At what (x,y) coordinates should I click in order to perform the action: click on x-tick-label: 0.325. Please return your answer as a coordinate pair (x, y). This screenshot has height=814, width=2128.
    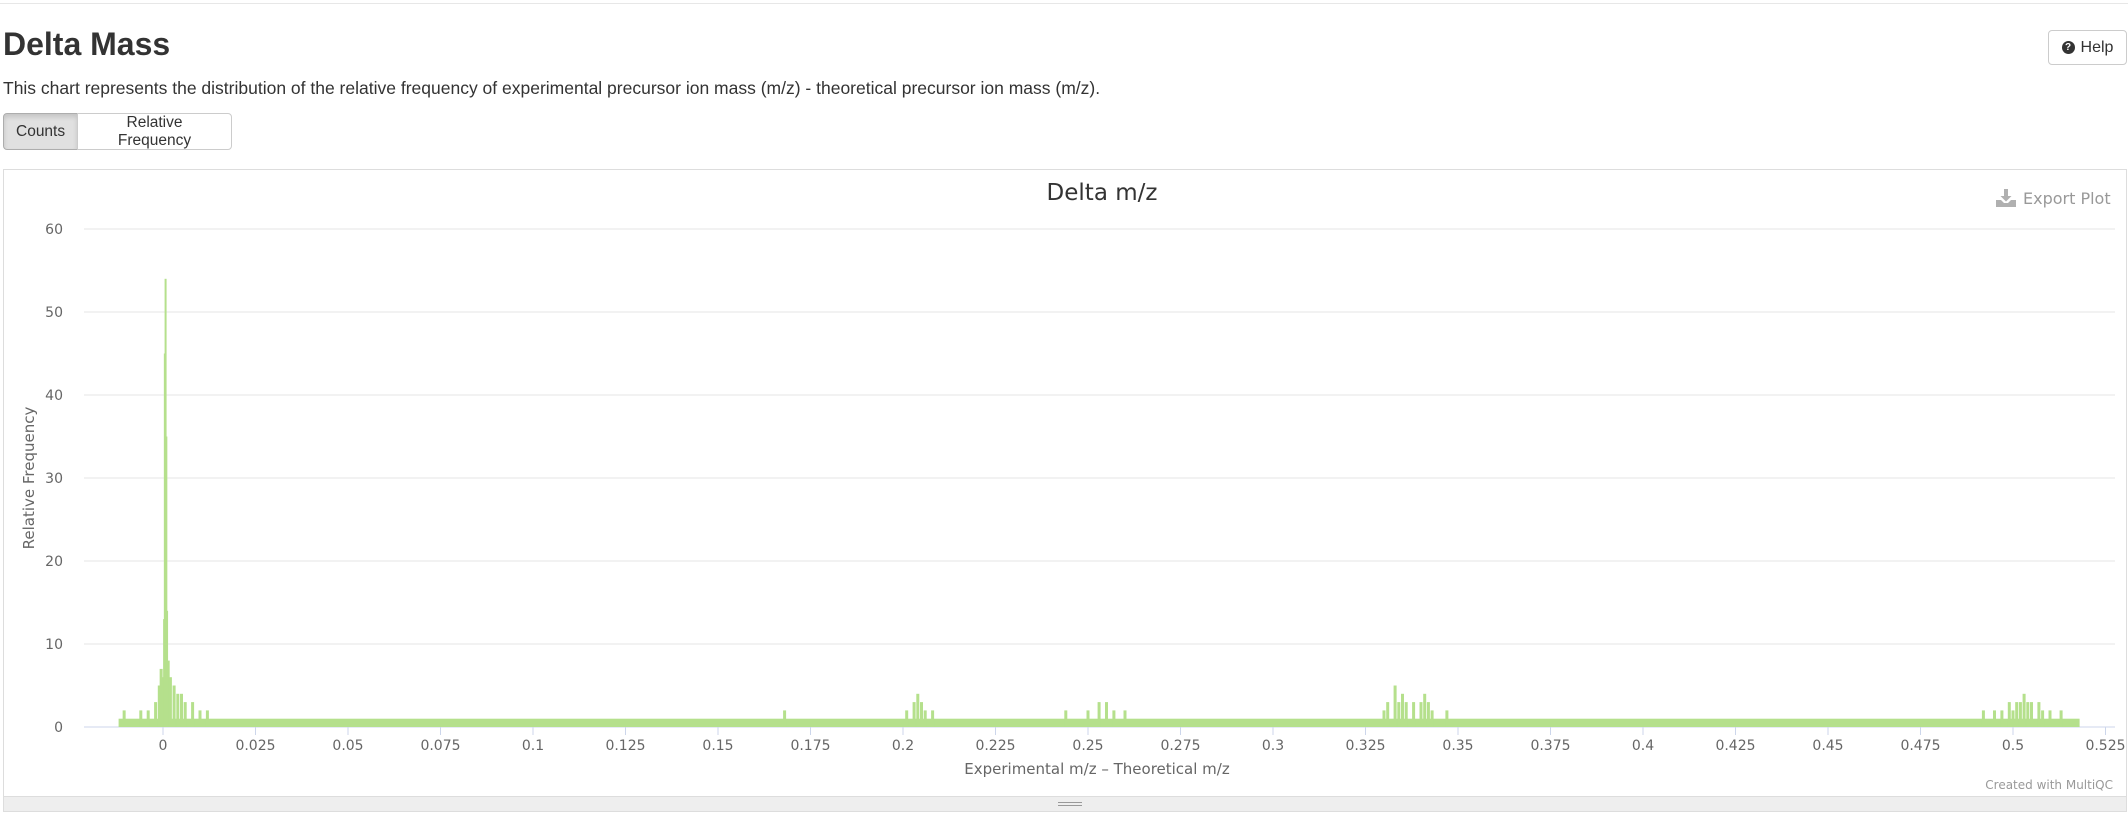
    Looking at the image, I should click on (1365, 746).